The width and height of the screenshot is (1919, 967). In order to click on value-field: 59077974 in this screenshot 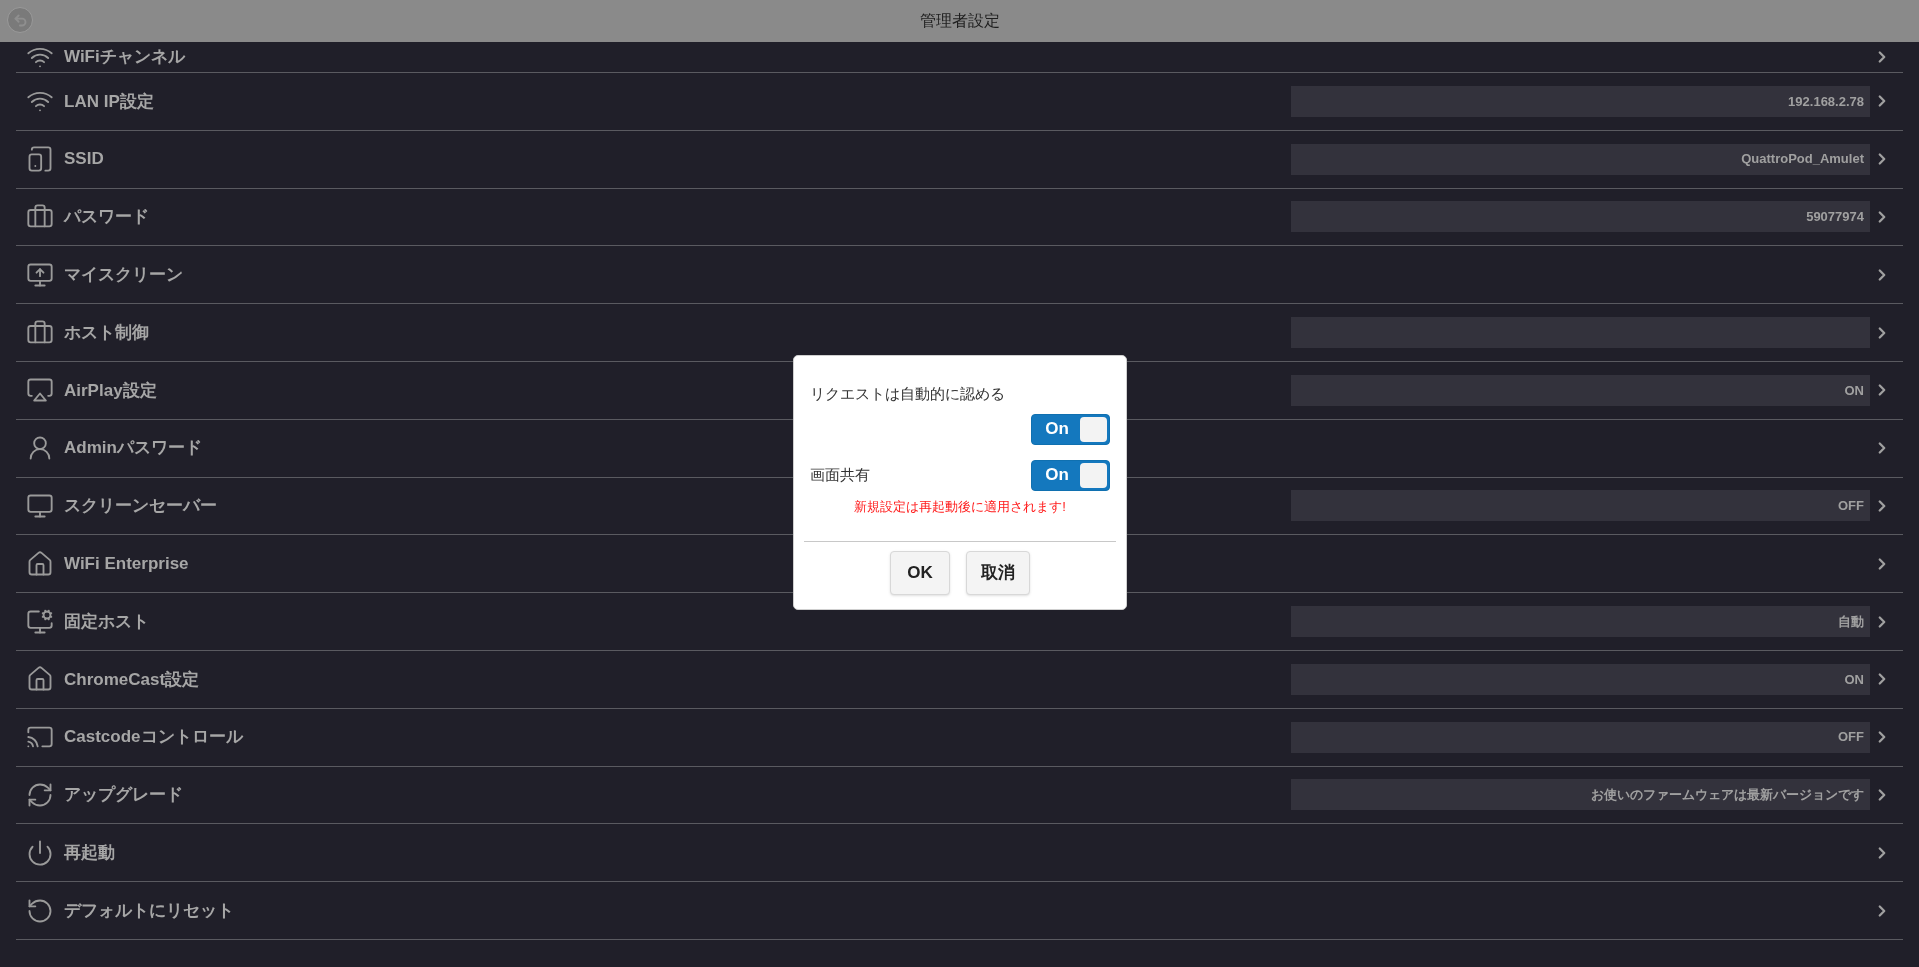, I will do `click(1580, 217)`.